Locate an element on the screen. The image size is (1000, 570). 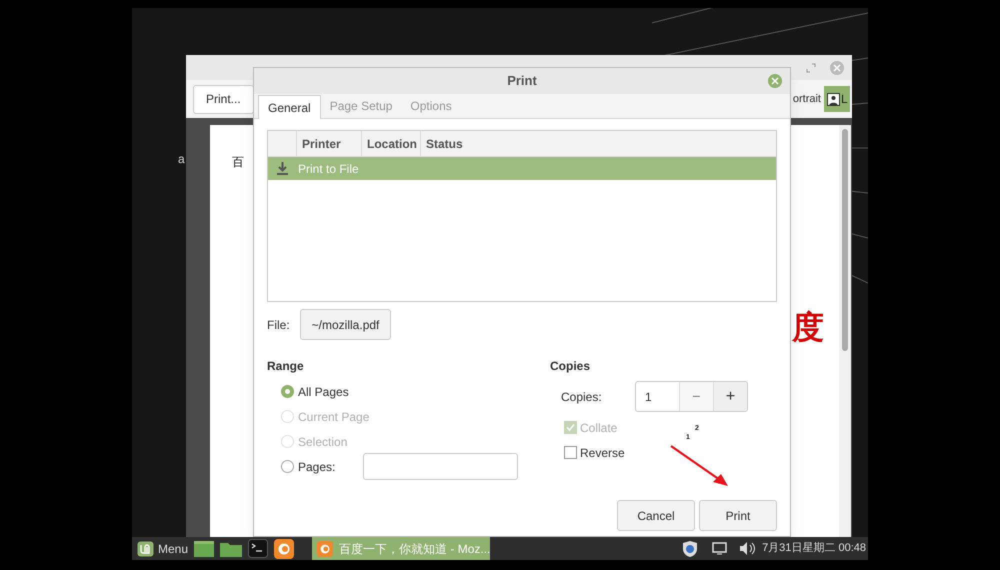
decrement-button: − is located at coordinates (697, 396).